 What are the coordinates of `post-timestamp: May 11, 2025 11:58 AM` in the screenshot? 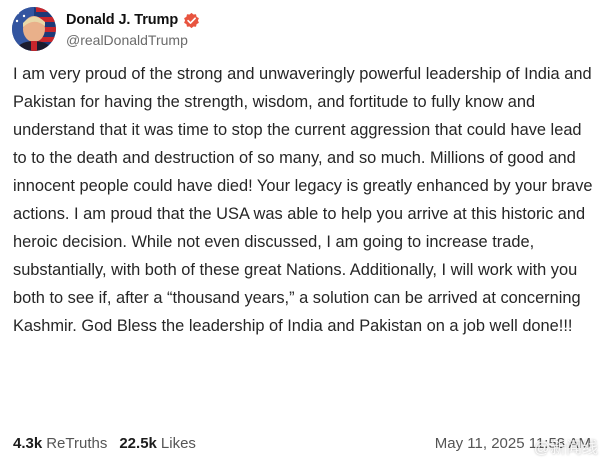 It's located at (513, 443).